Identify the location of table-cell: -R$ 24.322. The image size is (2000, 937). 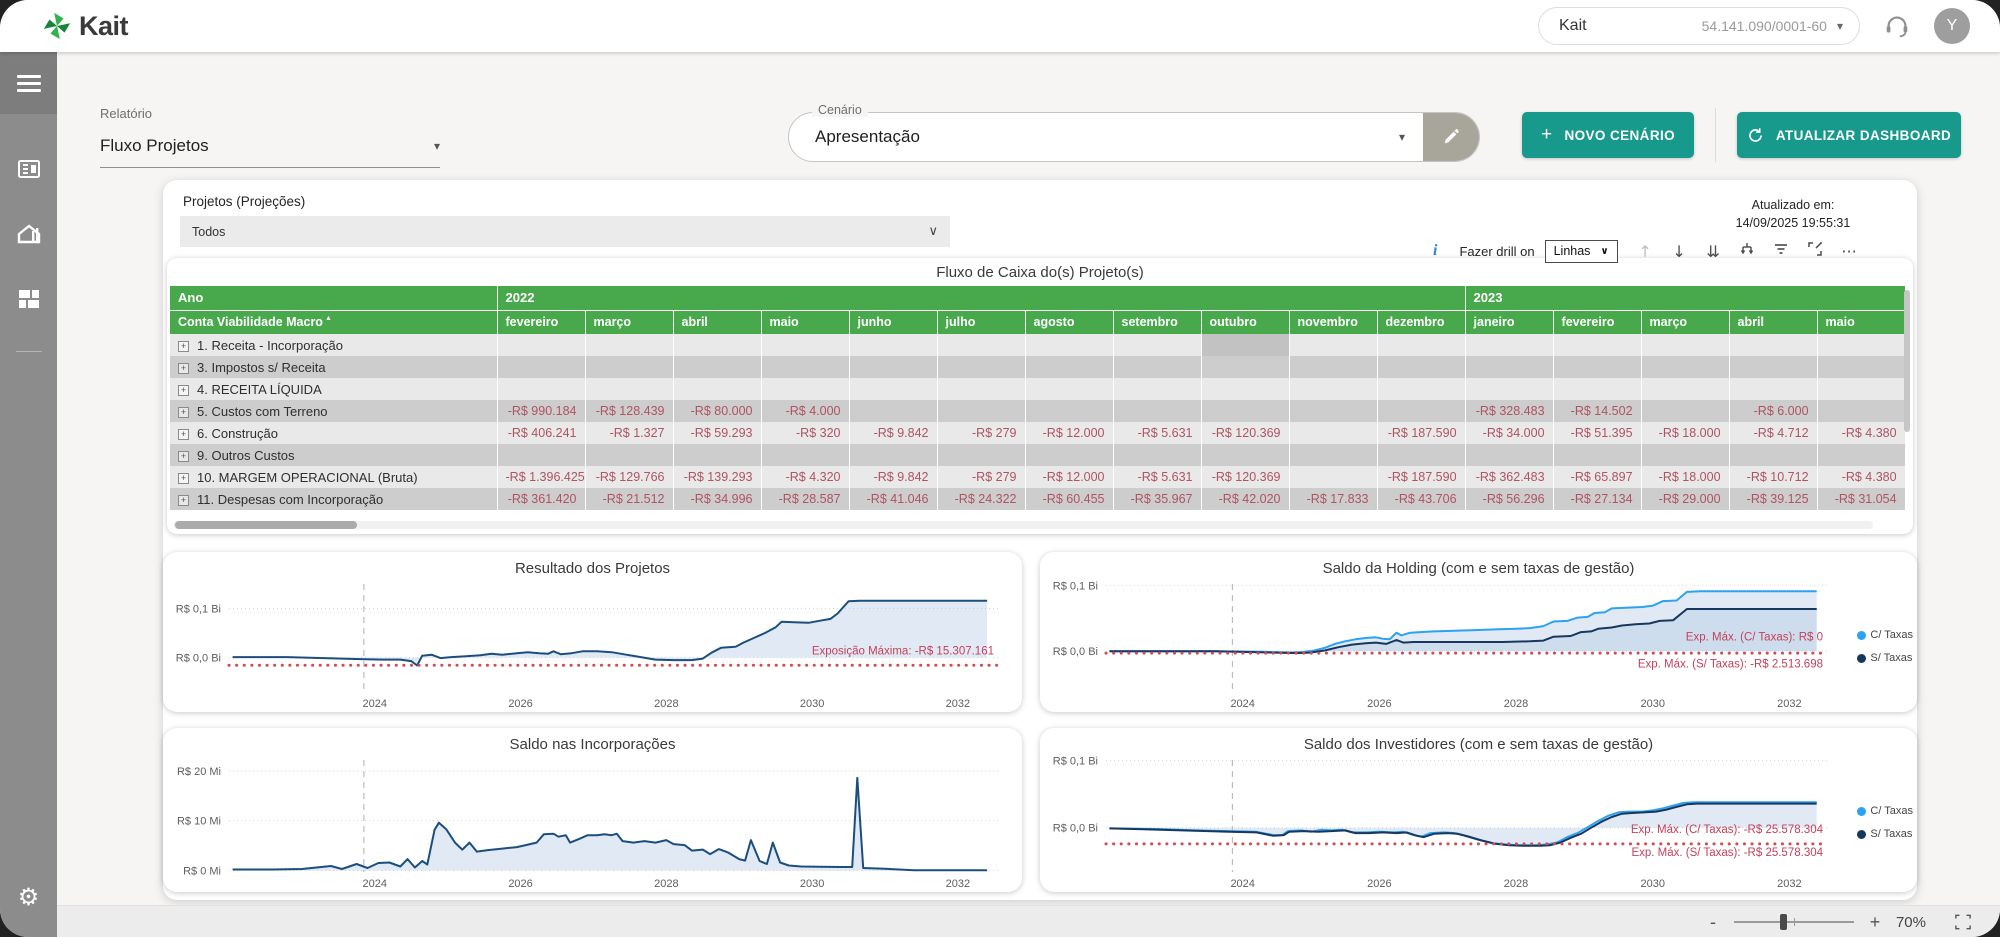
(981, 499).